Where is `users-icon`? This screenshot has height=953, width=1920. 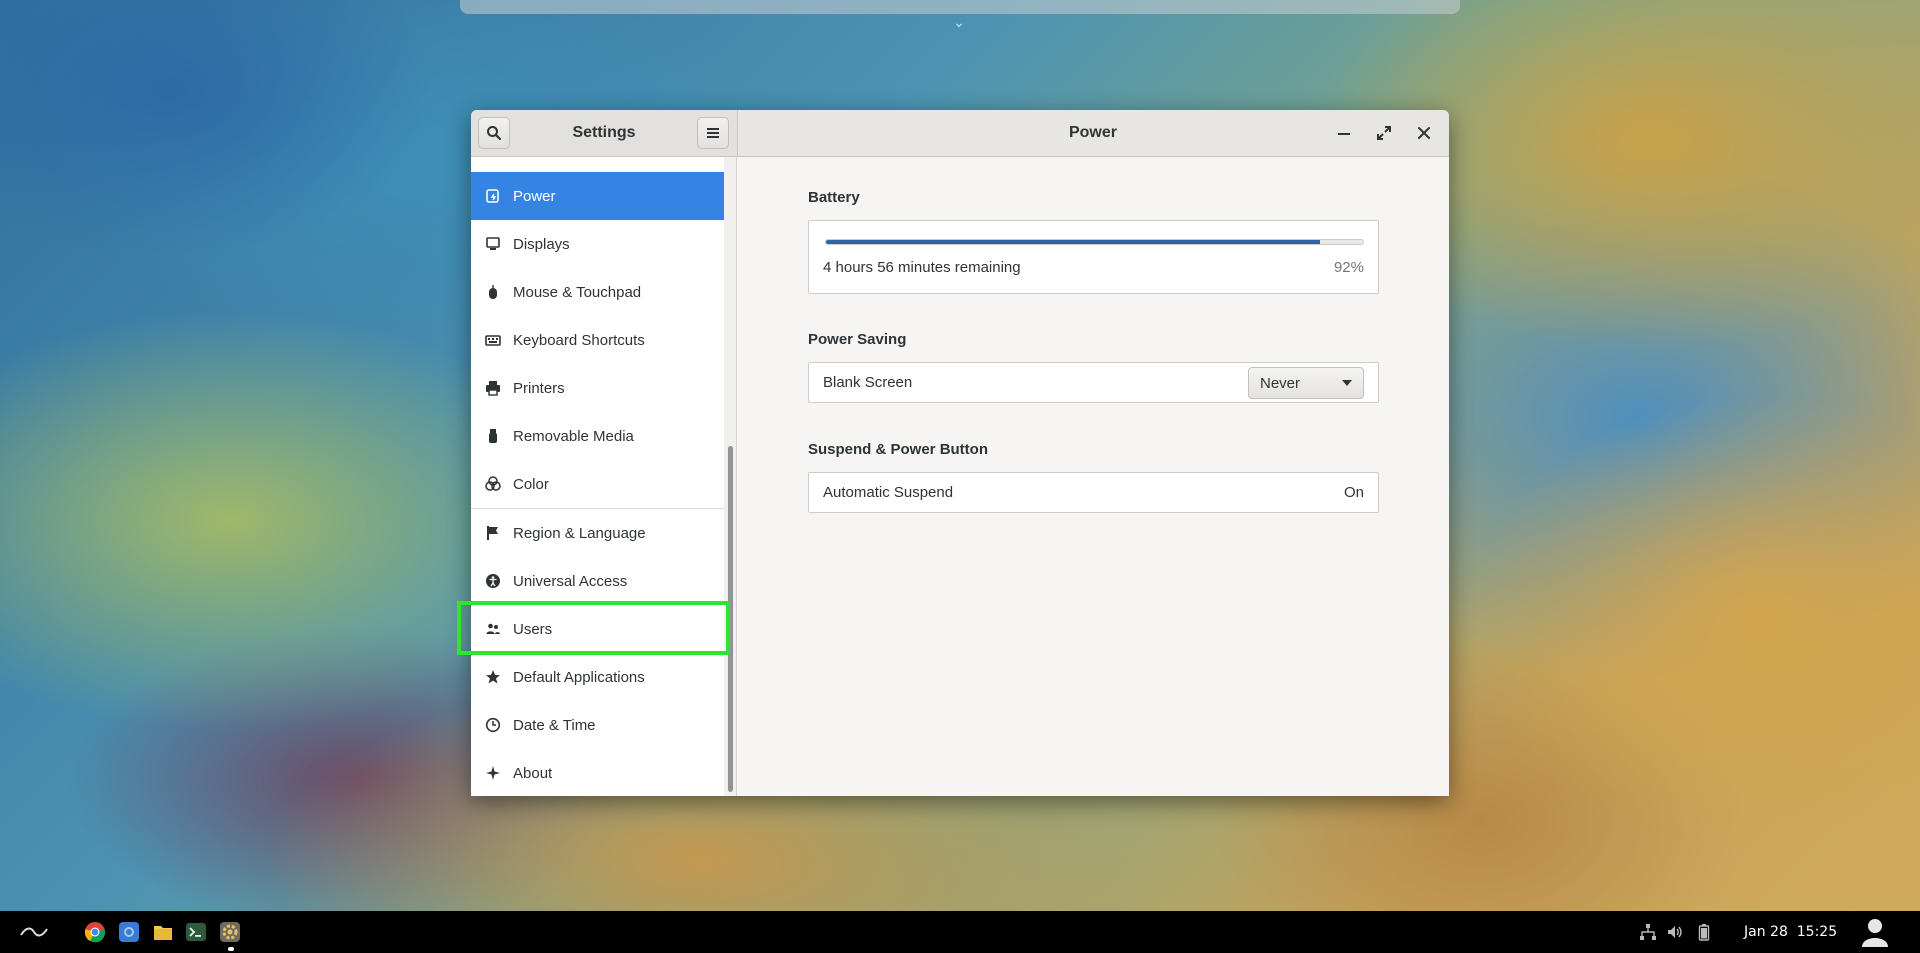 users-icon is located at coordinates (493, 629).